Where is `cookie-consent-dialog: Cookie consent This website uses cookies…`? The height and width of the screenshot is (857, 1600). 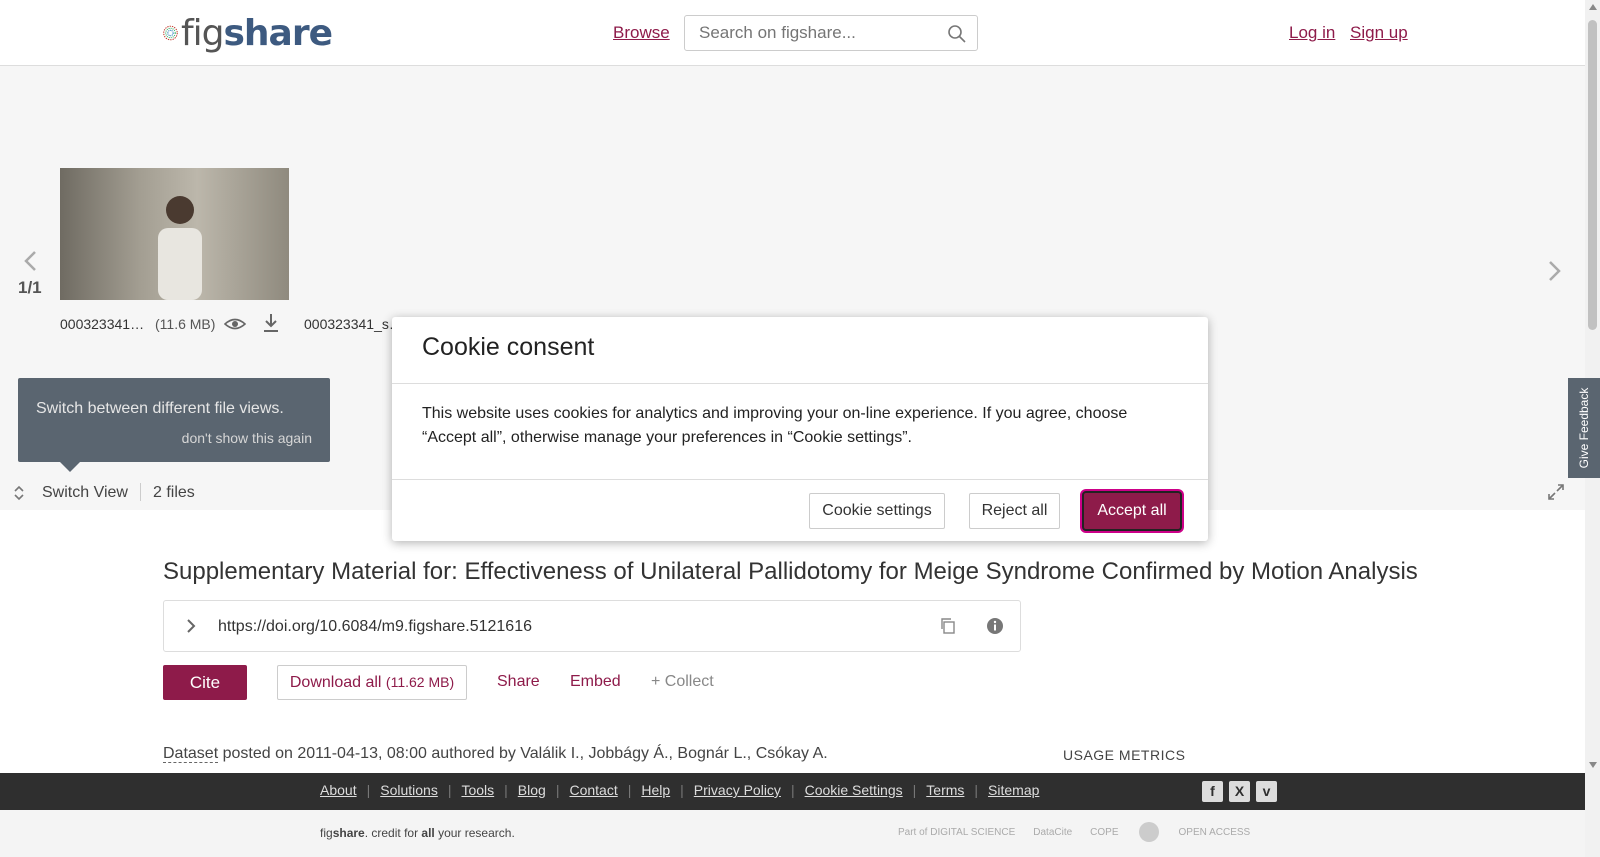 cookie-consent-dialog: Cookie consent This website uses cookies… is located at coordinates (800, 429).